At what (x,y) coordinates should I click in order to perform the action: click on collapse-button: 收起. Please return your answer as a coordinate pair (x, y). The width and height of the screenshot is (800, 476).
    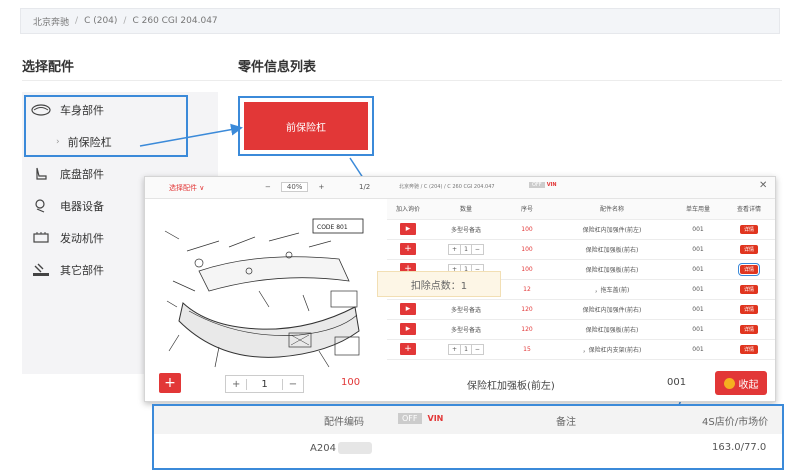
    Looking at the image, I should click on (741, 383).